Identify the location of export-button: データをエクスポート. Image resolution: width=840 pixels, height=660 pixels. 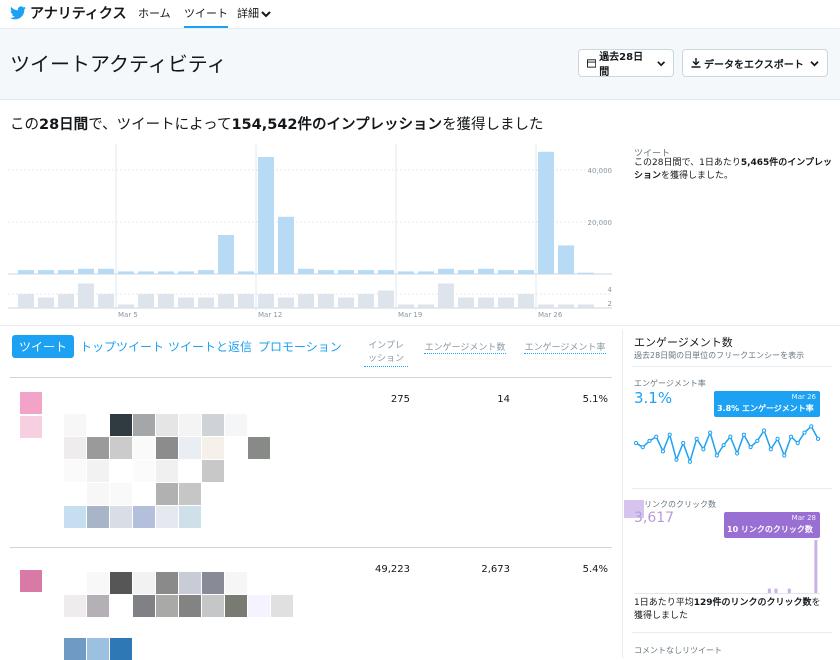
(755, 63).